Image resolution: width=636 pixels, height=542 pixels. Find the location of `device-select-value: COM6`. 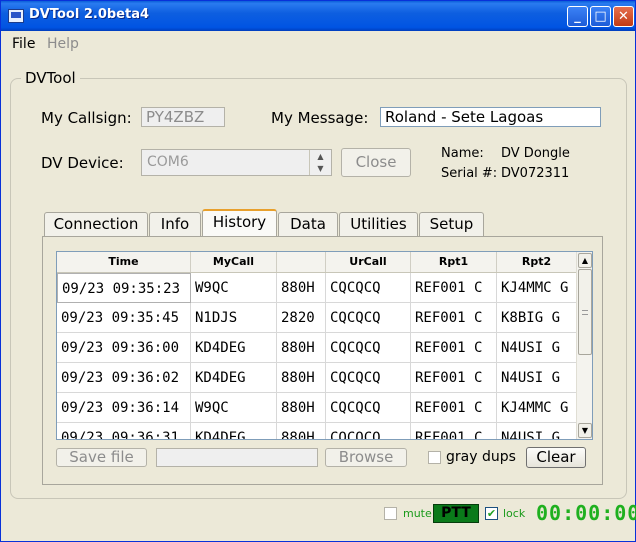

device-select-value: COM6 is located at coordinates (168, 162).